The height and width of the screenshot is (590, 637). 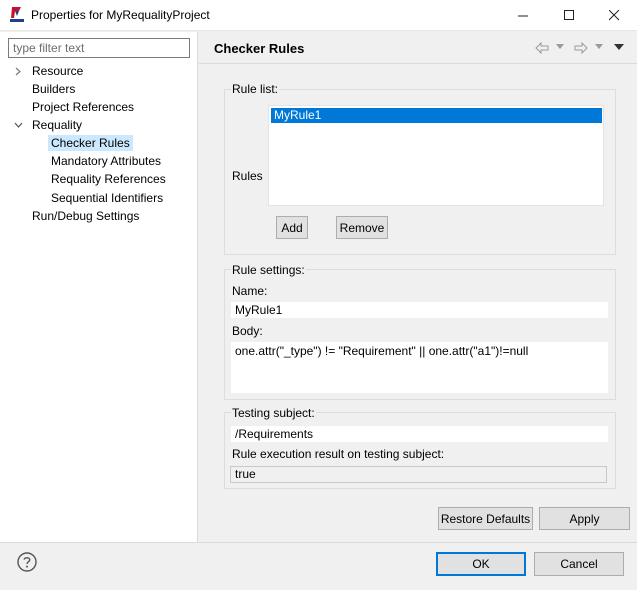 I want to click on rule-settings-group-label: Rule settings:, so click(x=268, y=270).